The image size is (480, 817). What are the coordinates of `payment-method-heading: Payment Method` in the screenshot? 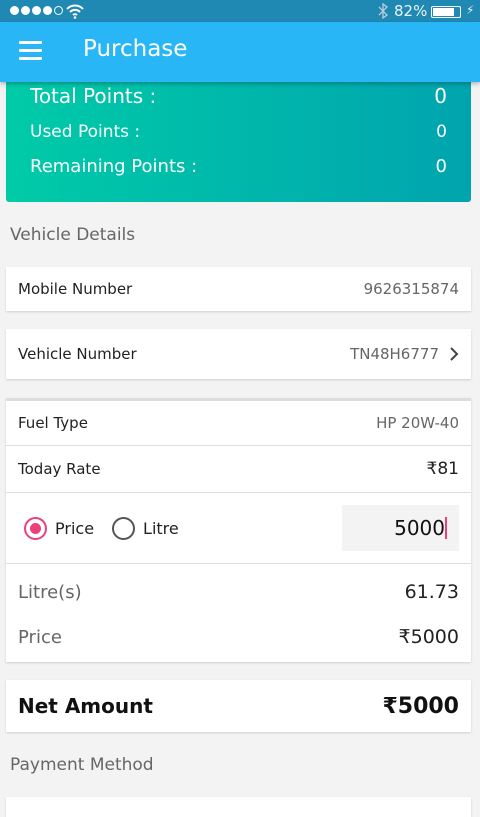 It's located at (82, 765).